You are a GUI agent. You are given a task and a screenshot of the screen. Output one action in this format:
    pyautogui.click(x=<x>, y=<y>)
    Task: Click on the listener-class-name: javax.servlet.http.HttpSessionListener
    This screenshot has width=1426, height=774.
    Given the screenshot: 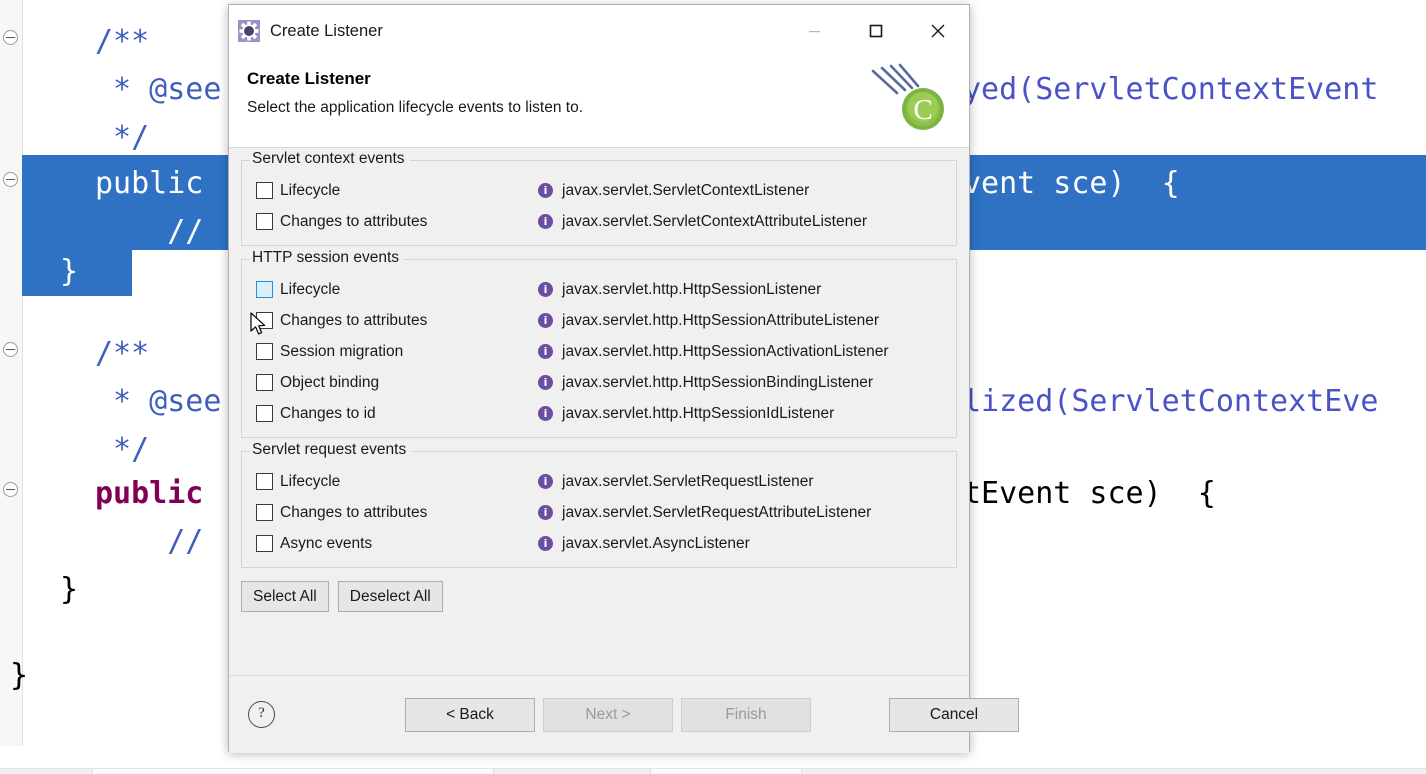 What is the action you would take?
    pyautogui.click(x=692, y=289)
    